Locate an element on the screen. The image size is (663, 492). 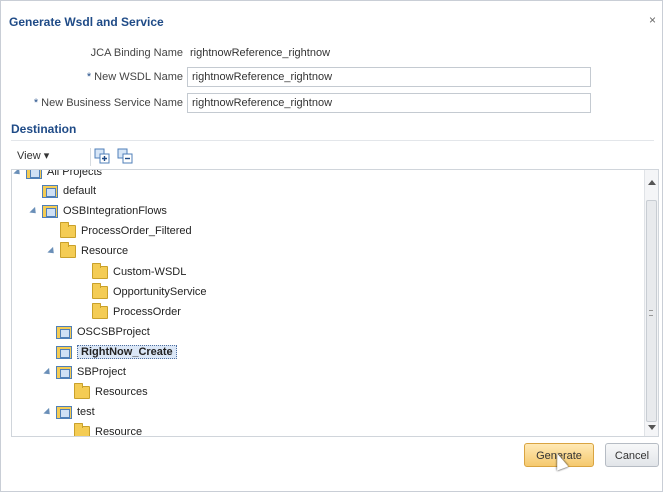
tree-node-label: Resources is located at coordinates (121, 392).